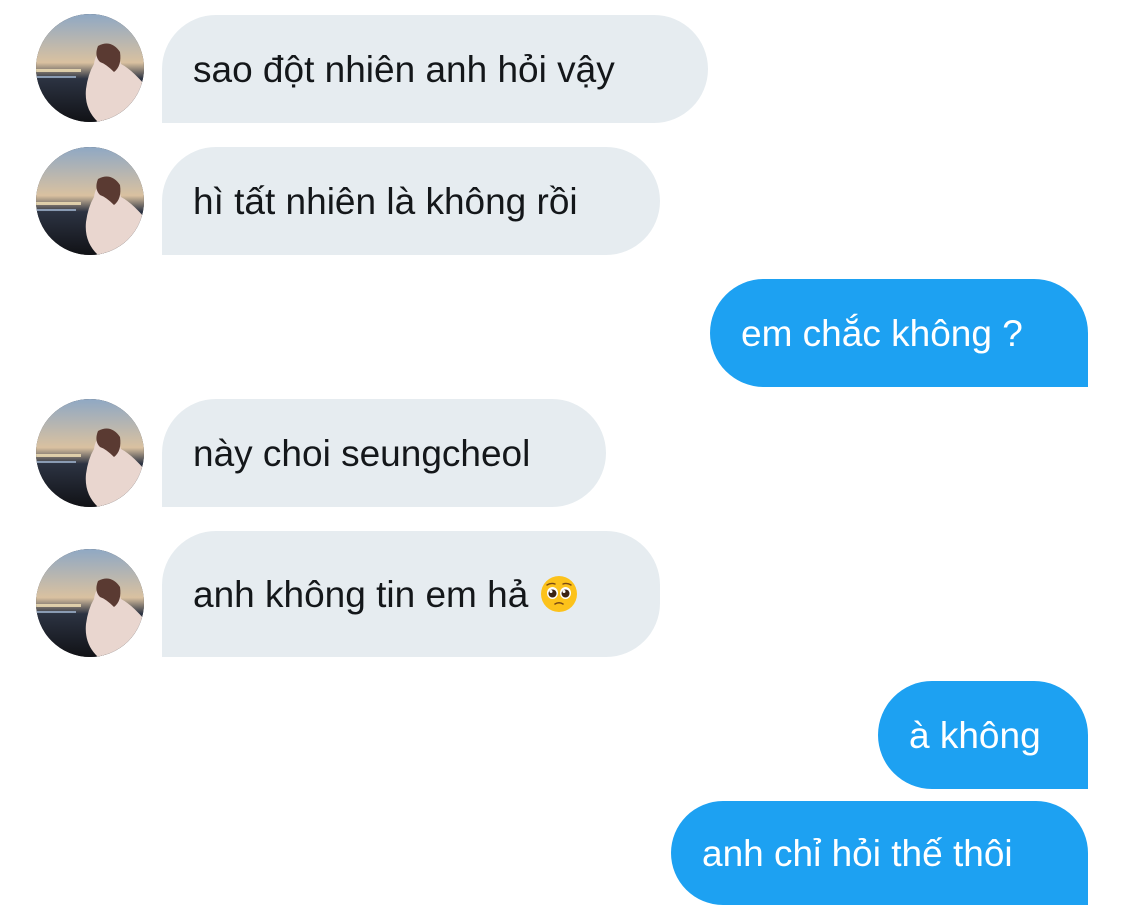 This screenshot has height=905, width=1125. Describe the element at coordinates (882, 333) in the screenshot. I see `message-text: em chắc không ?` at that location.